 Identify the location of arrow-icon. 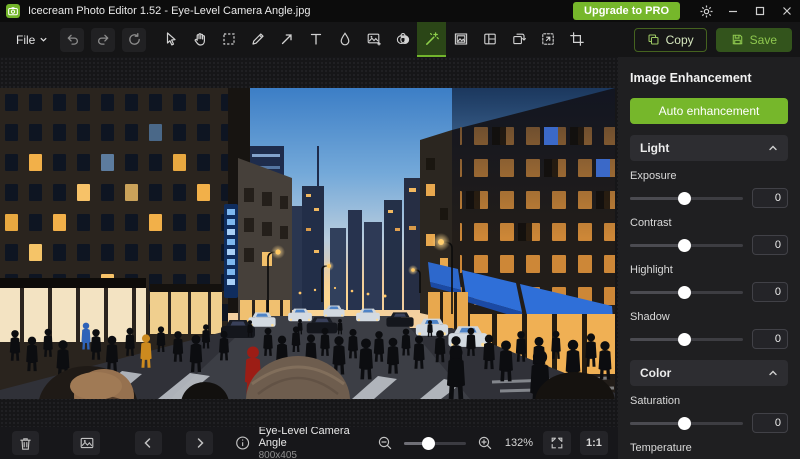
(286, 38).